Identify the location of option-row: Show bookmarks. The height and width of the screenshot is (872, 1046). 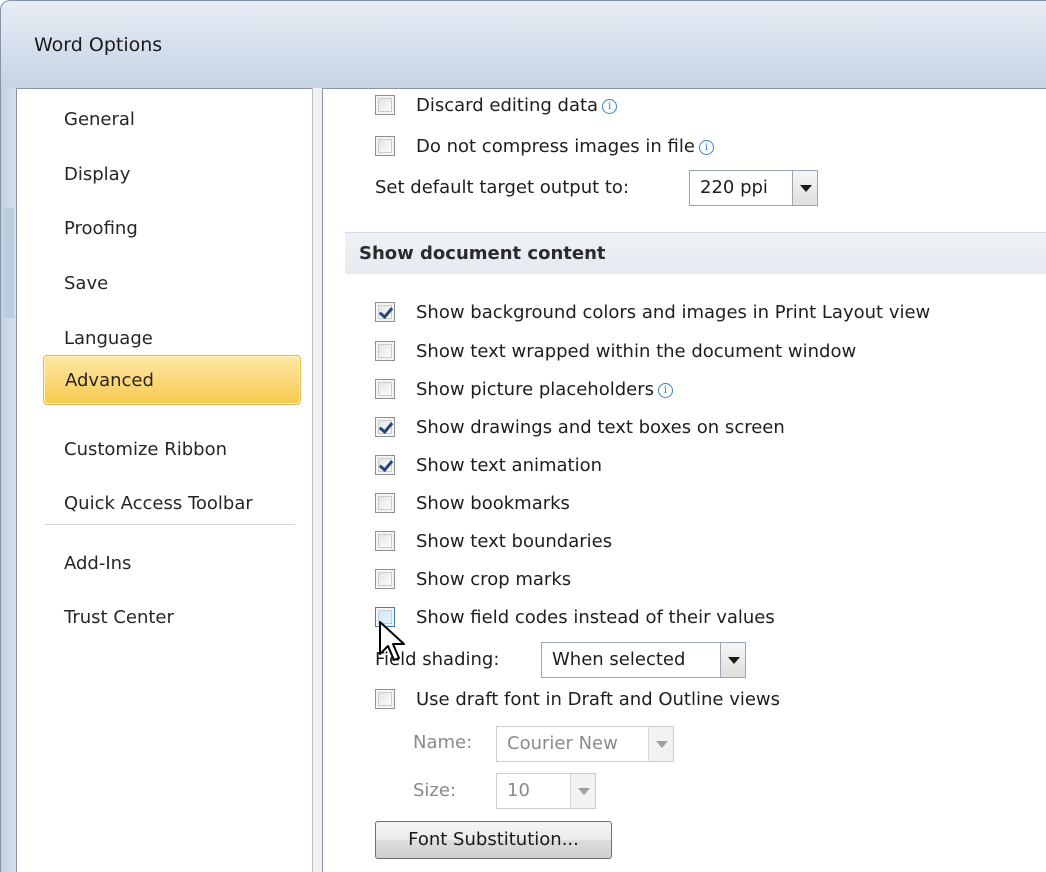
(472, 503).